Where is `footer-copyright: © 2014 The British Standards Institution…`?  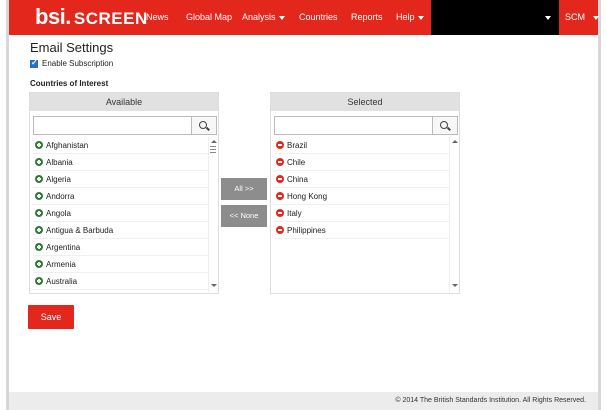
footer-copyright: © 2014 The British Standards Institution… is located at coordinates (303, 401).